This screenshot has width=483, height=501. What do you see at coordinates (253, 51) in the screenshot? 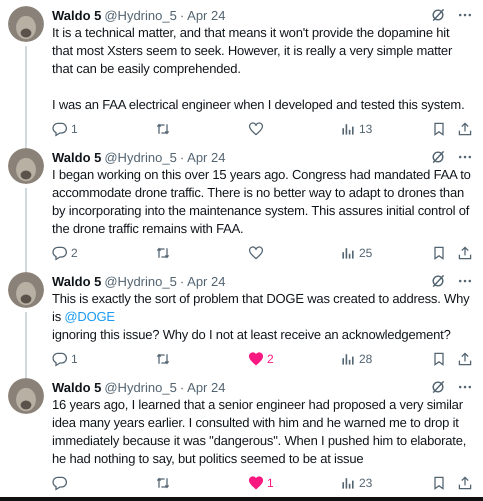
I see `post-text: It is a technical matter, and that means it won't provide the dopamine hit that most Xsters seem to seek. However, it is really a very simple matter that can be easily comprehended.` at bounding box center [253, 51].